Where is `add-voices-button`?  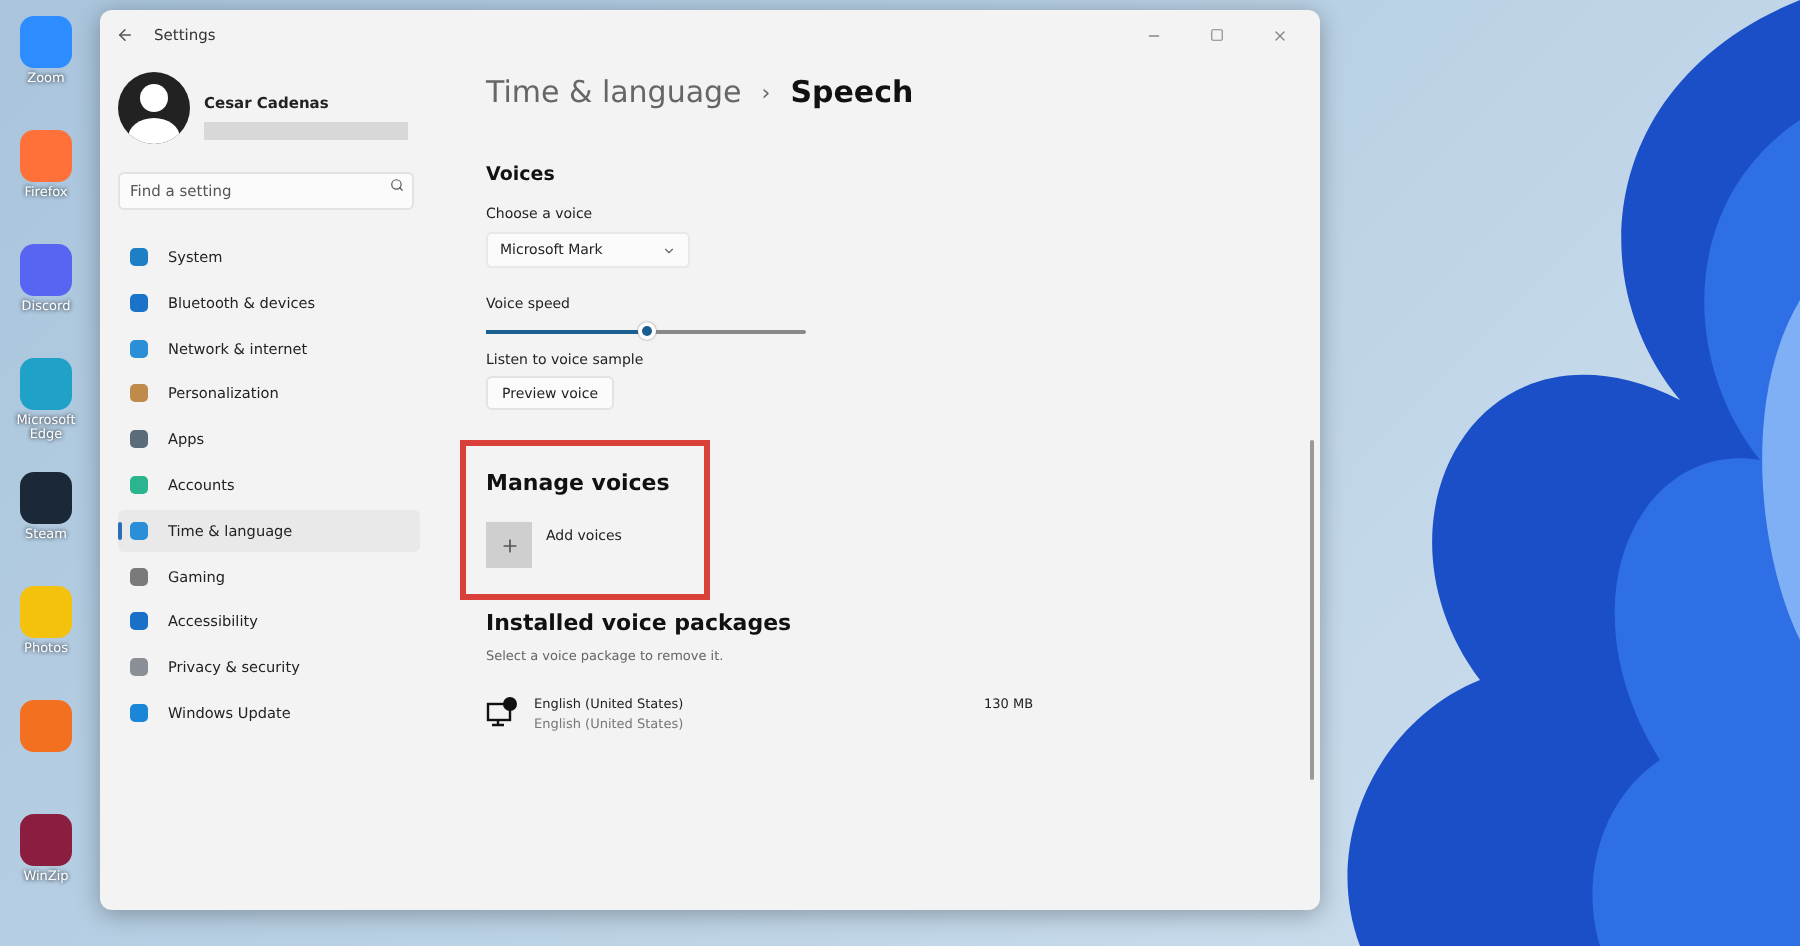
add-voices-button is located at coordinates (509, 545).